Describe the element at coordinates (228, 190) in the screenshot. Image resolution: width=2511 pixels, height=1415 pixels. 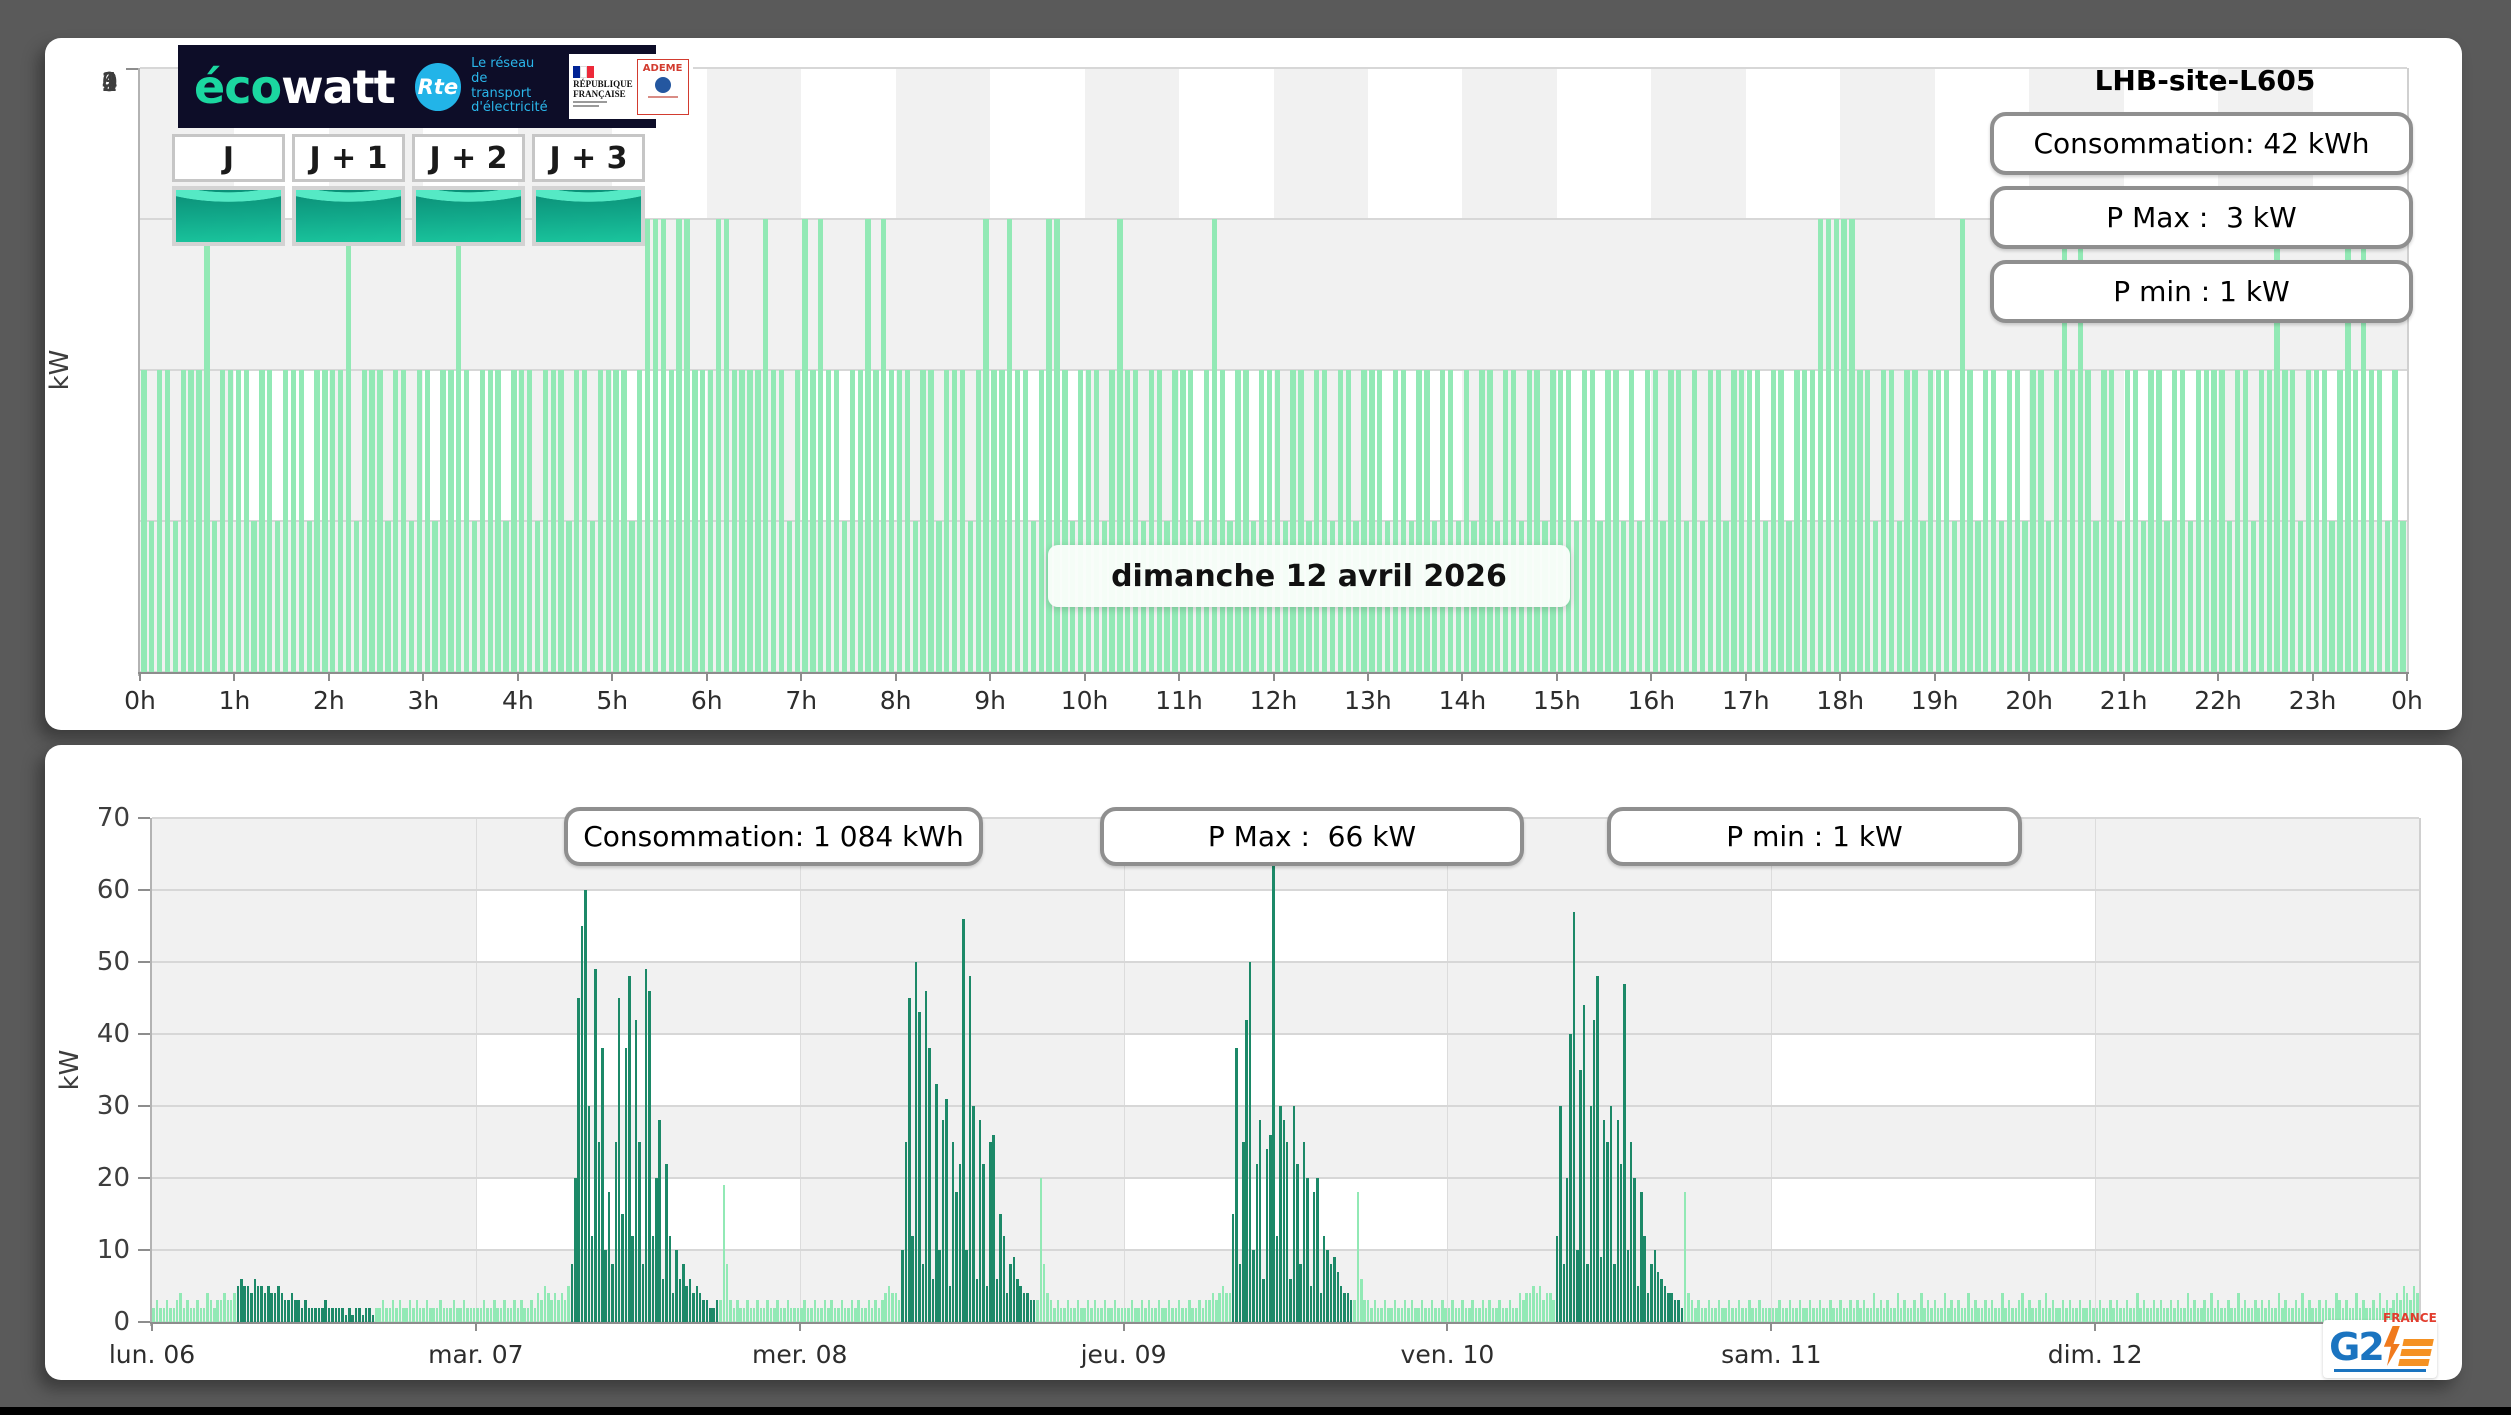
I see `tab-day-J: J` at that location.